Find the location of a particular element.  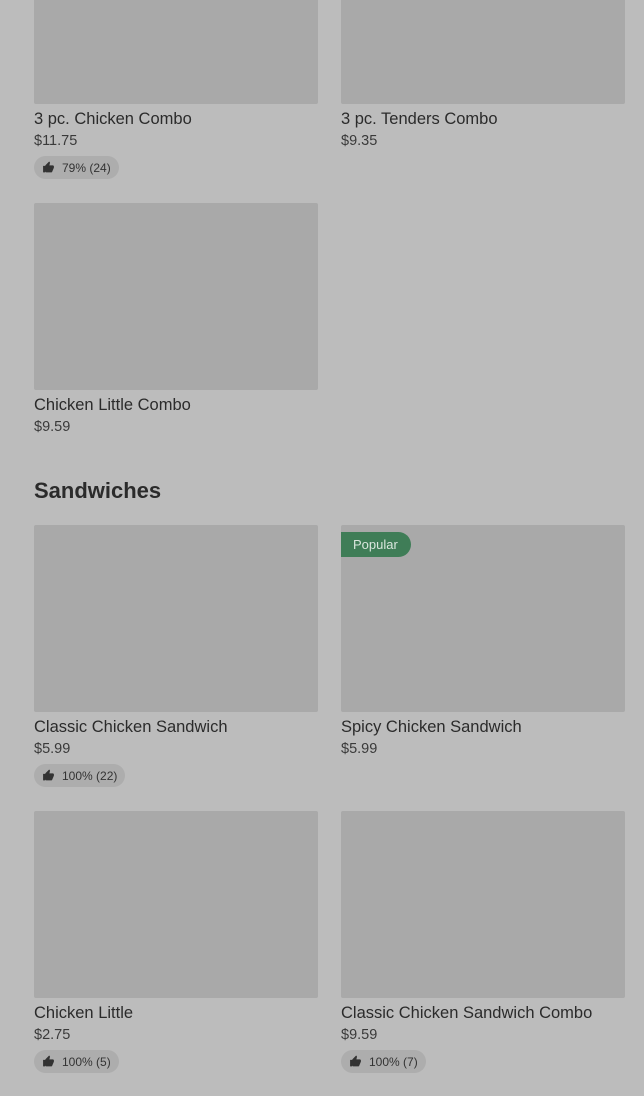

rating-badge: 100% (7) is located at coordinates (383, 1061).